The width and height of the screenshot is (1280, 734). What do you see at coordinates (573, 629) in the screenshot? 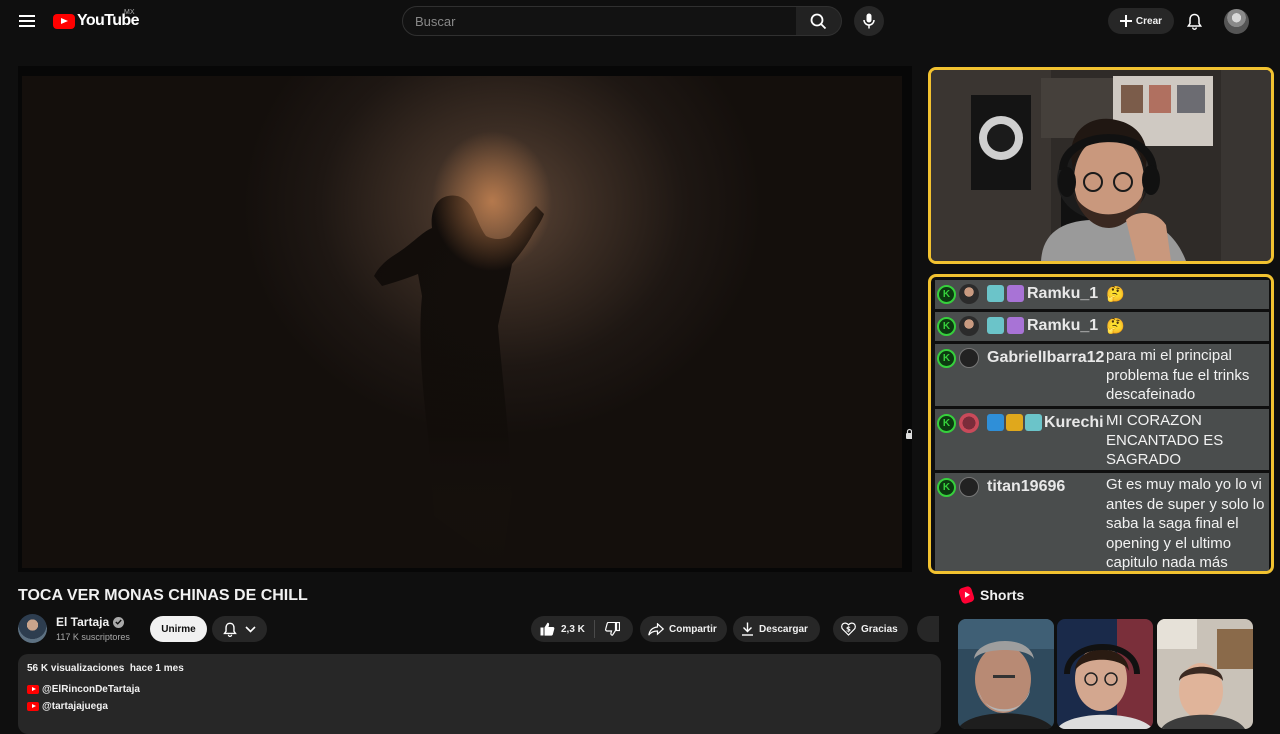
I see `like-count: 2,3 K` at bounding box center [573, 629].